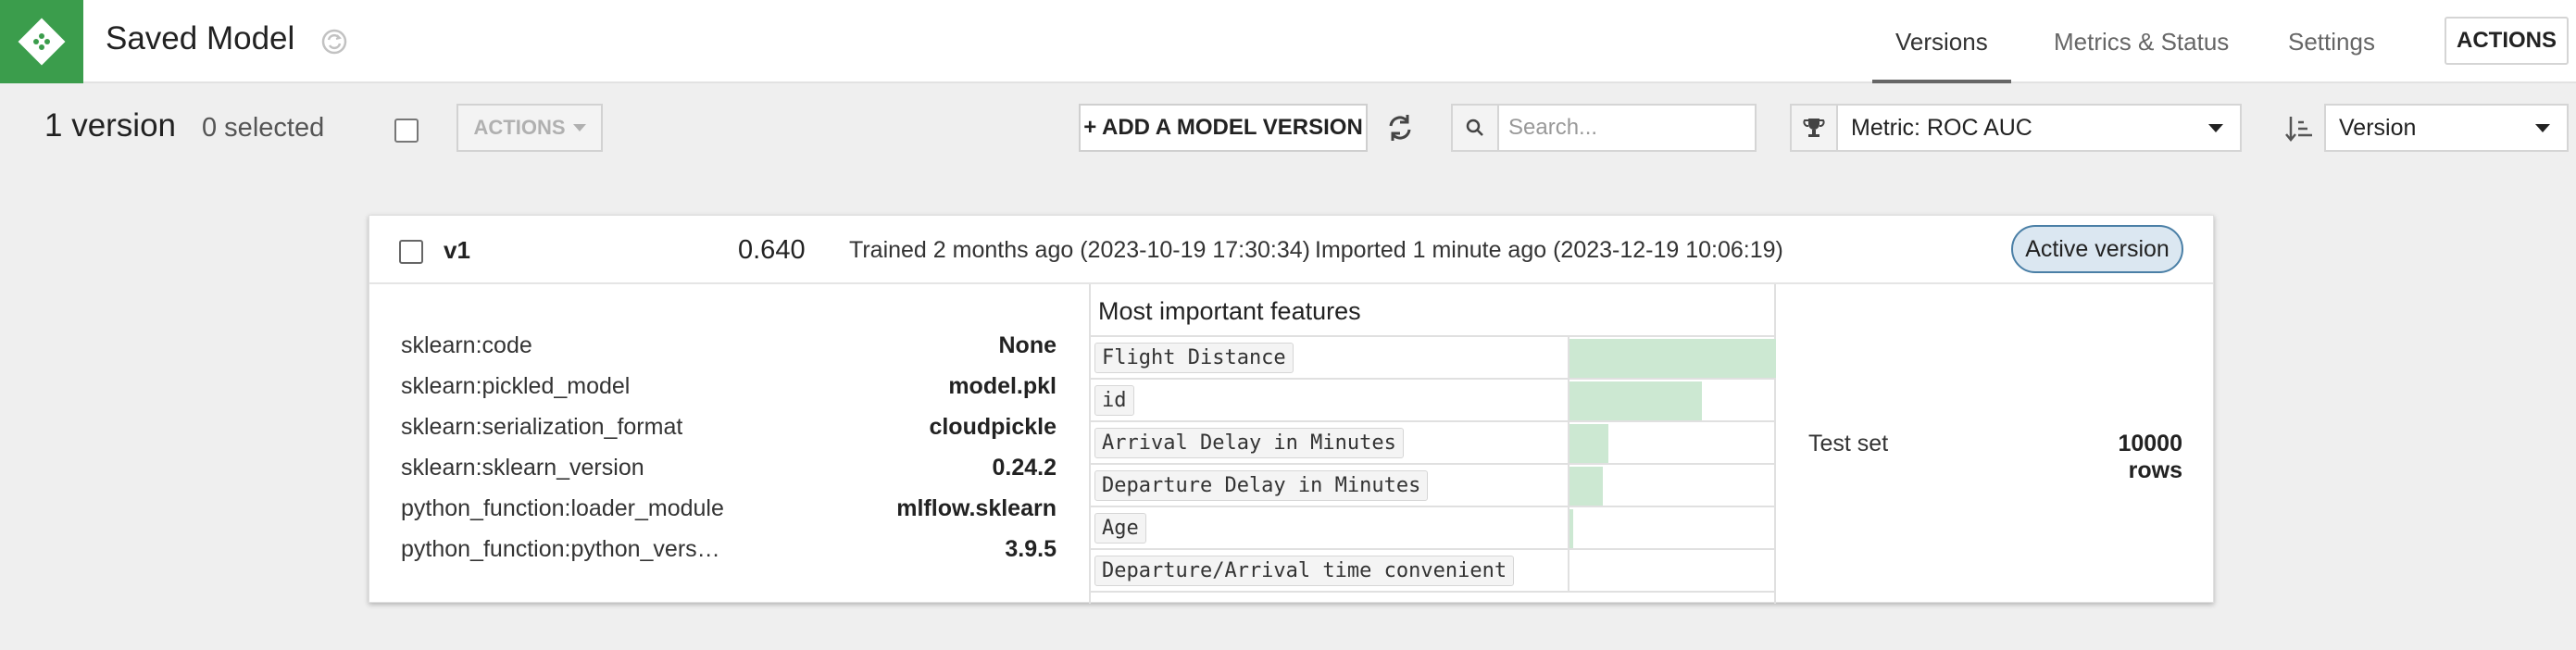 The height and width of the screenshot is (650, 2576). Describe the element at coordinates (1330, 357) in the screenshot. I see `feature-name-cell: Flight Distance` at that location.